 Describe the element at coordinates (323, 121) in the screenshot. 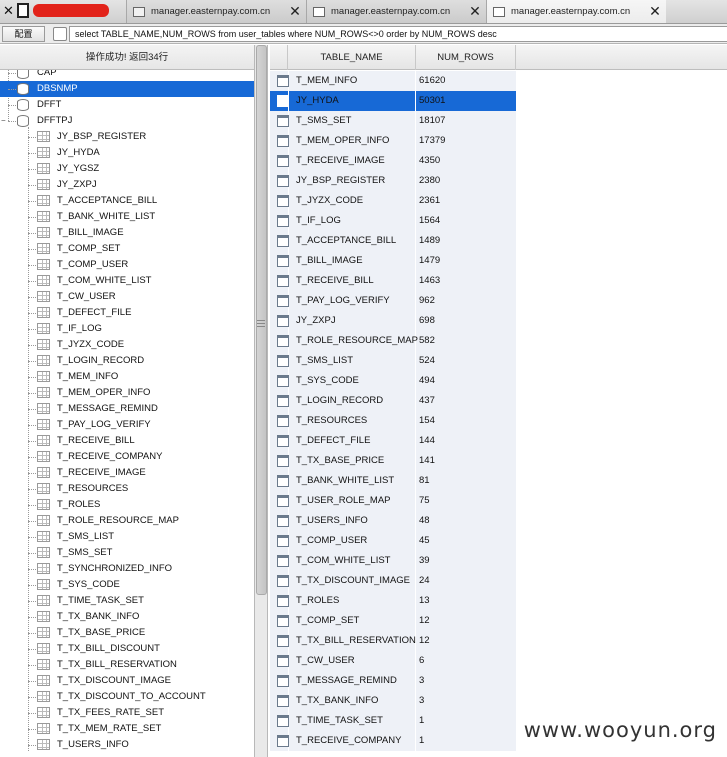

I see `cell-table-name: T_SMS_SET` at that location.